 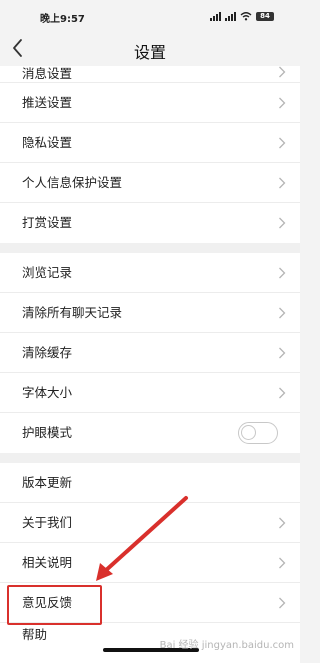 I want to click on watermark: Bai 经验 jingyan.baidu.com, so click(x=226, y=645).